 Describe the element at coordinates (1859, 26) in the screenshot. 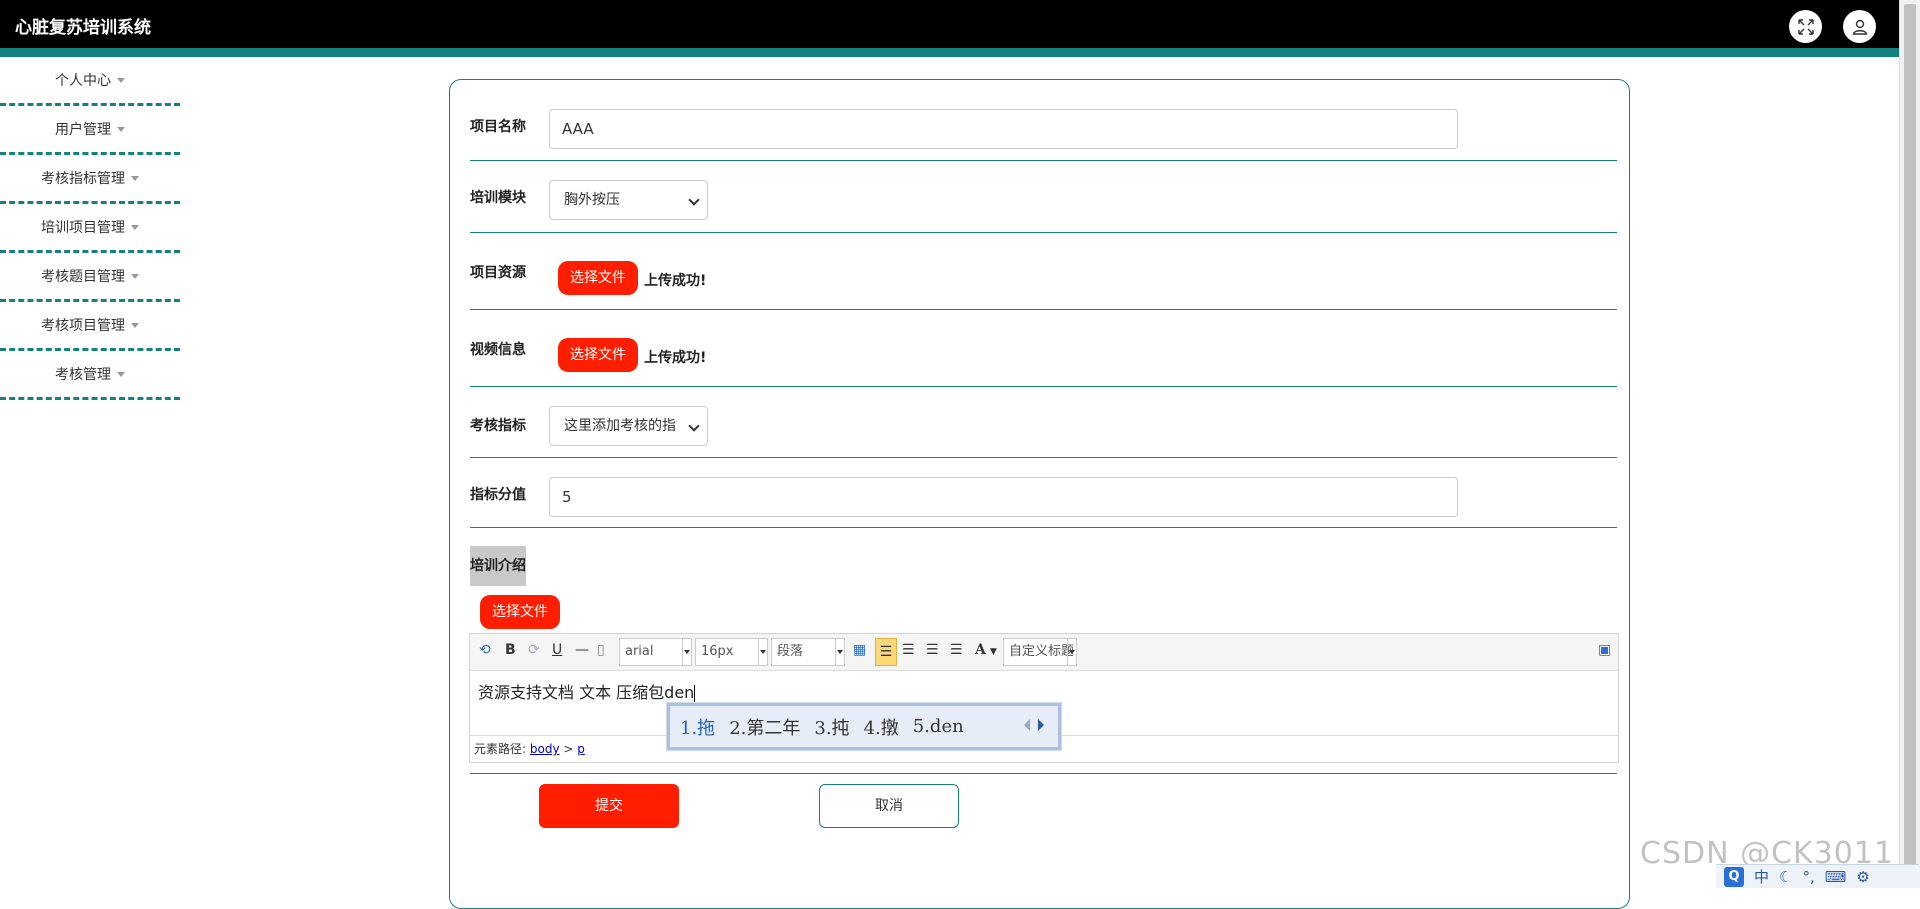

I see `user-icon` at that location.